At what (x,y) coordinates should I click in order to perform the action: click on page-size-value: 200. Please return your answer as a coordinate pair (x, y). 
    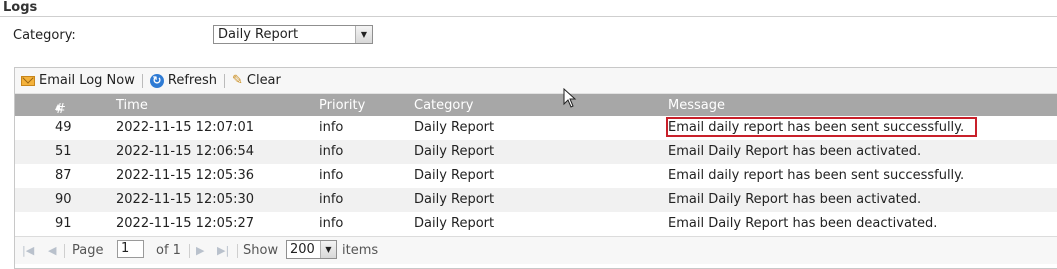
    Looking at the image, I should click on (302, 249).